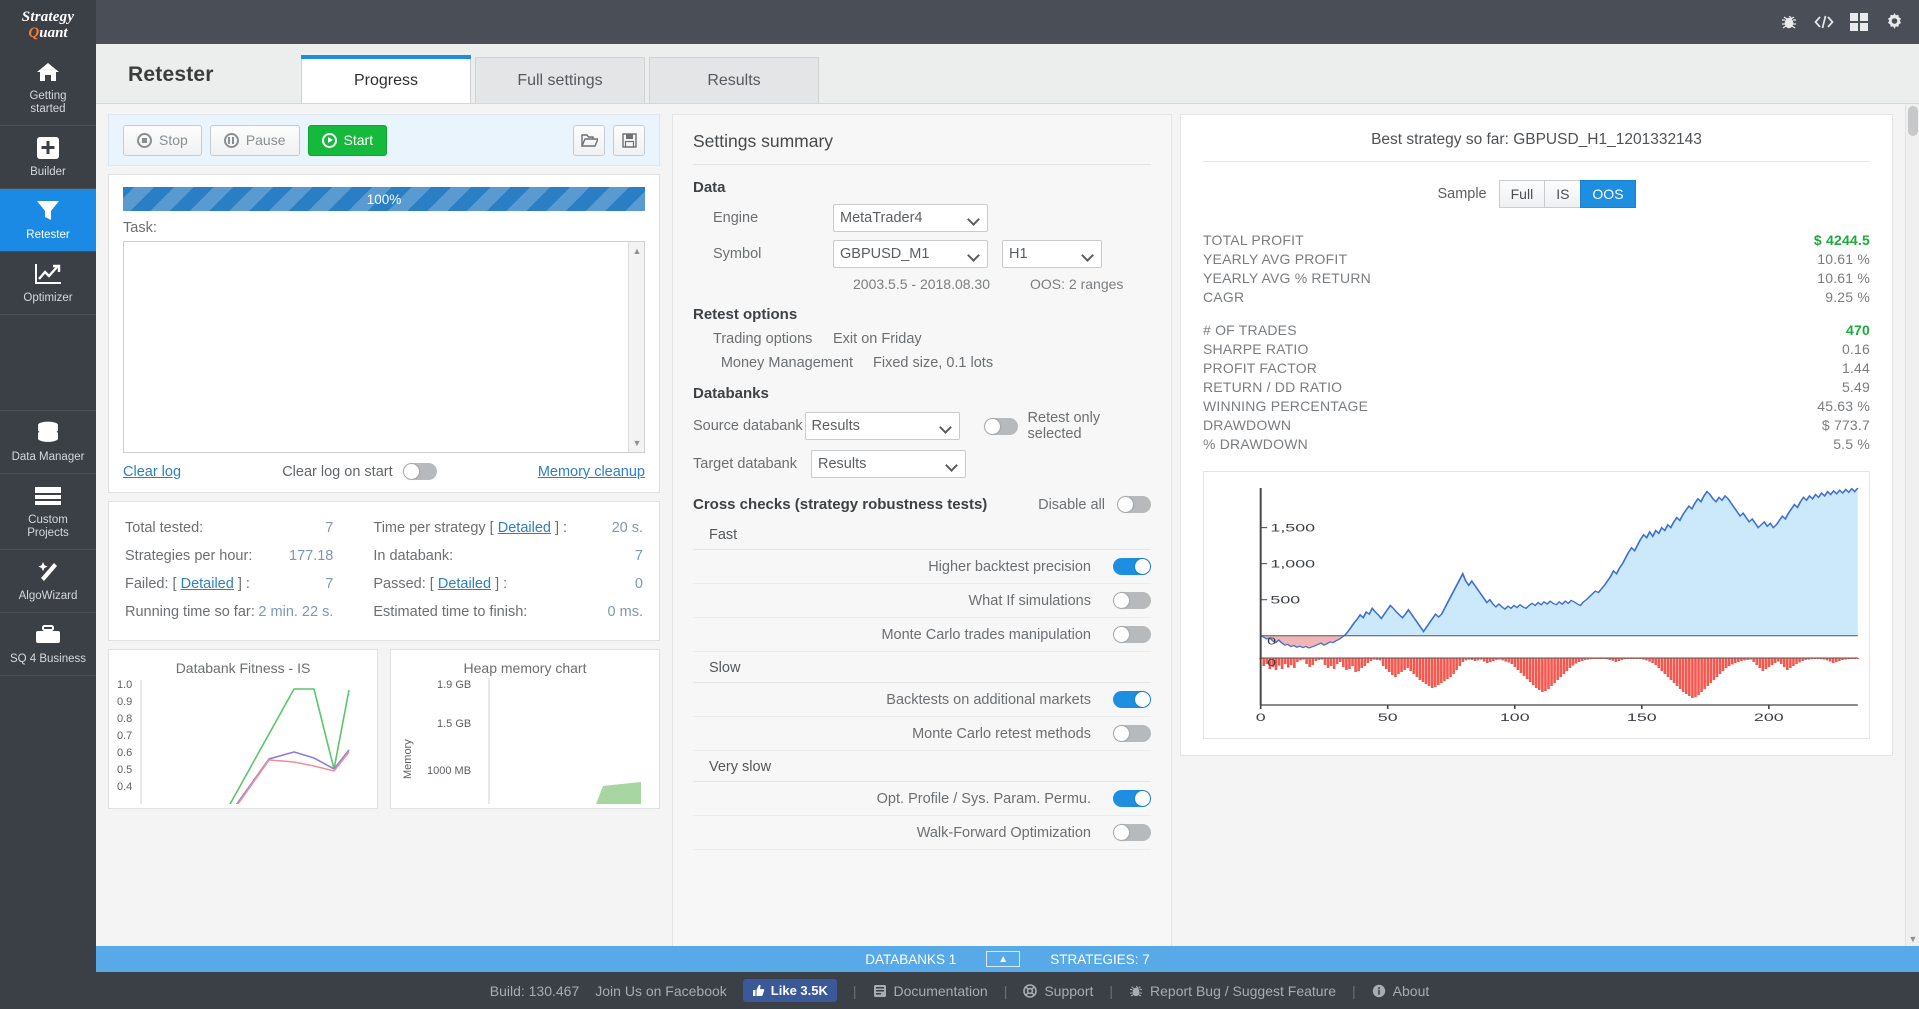 The height and width of the screenshot is (1009, 1919). Describe the element at coordinates (419, 471) in the screenshot. I see `clear-on-start-toggle` at that location.